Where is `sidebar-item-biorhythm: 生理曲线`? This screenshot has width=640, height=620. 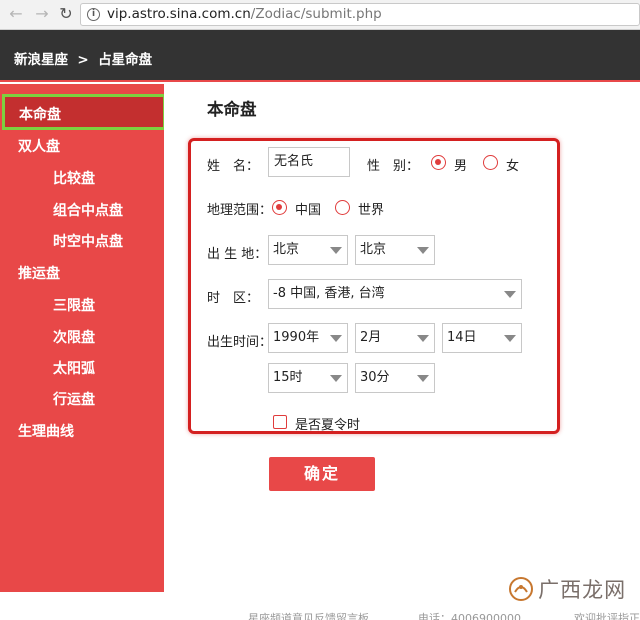 sidebar-item-biorhythm: 生理曲线 is located at coordinates (46, 431).